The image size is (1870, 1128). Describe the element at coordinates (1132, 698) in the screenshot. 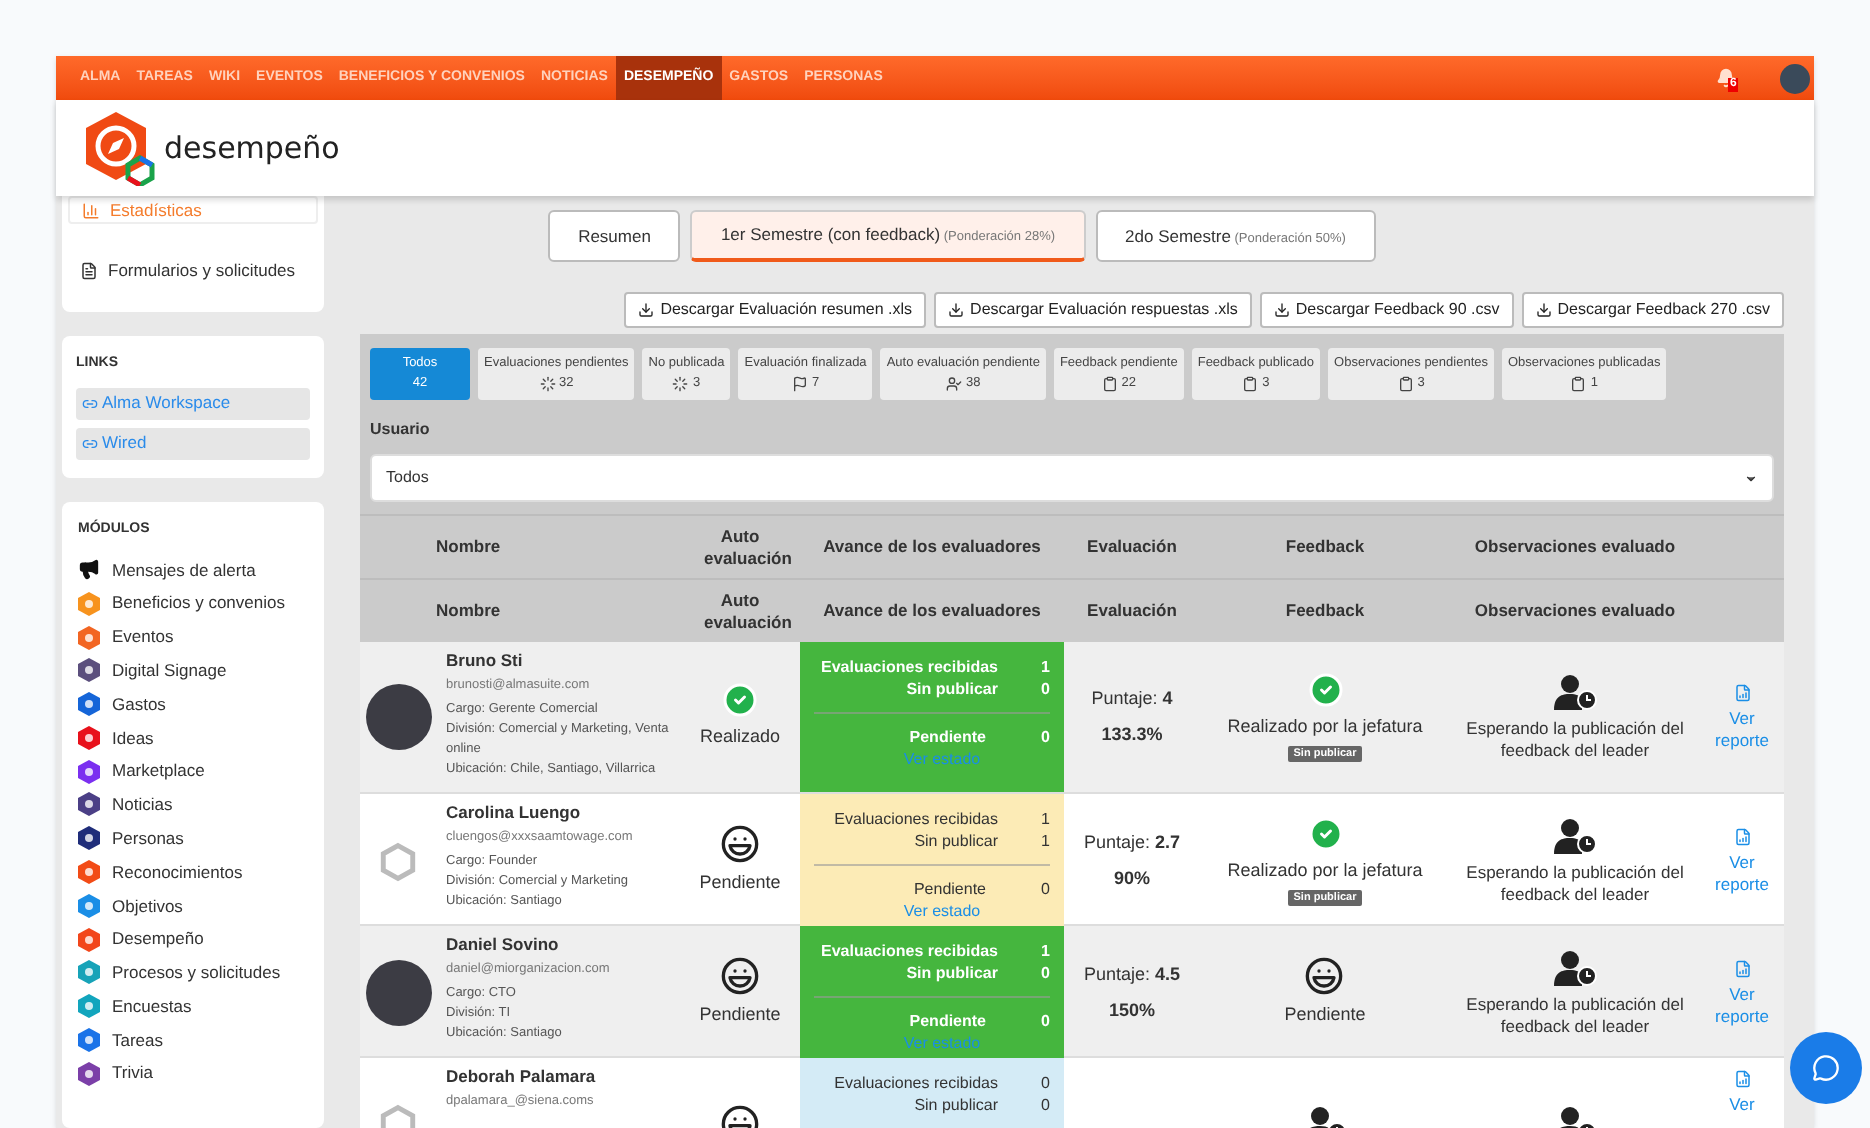

I see `score-text: Puntaje: 4` at that location.